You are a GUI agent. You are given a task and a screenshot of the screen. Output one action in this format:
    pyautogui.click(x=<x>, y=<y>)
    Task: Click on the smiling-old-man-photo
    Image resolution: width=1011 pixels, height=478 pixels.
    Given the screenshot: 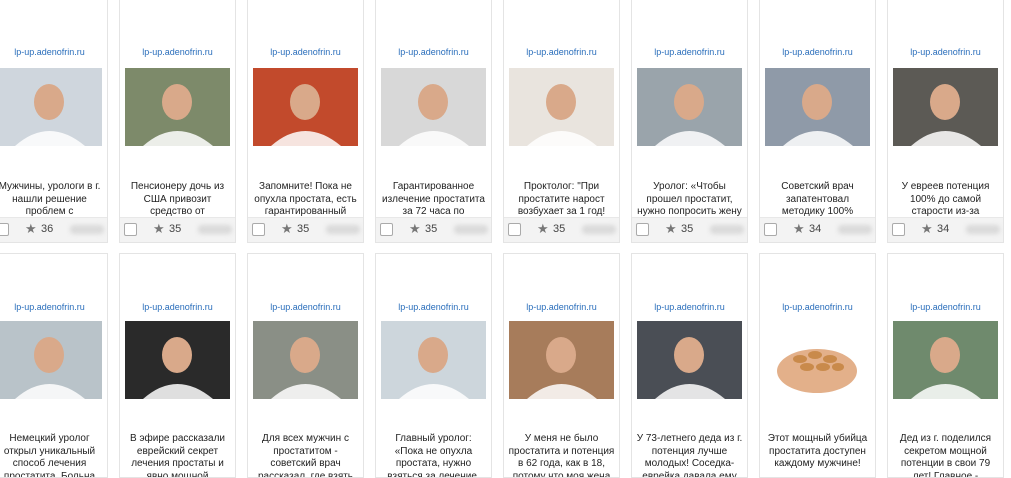 What is the action you would take?
    pyautogui.click(x=689, y=360)
    